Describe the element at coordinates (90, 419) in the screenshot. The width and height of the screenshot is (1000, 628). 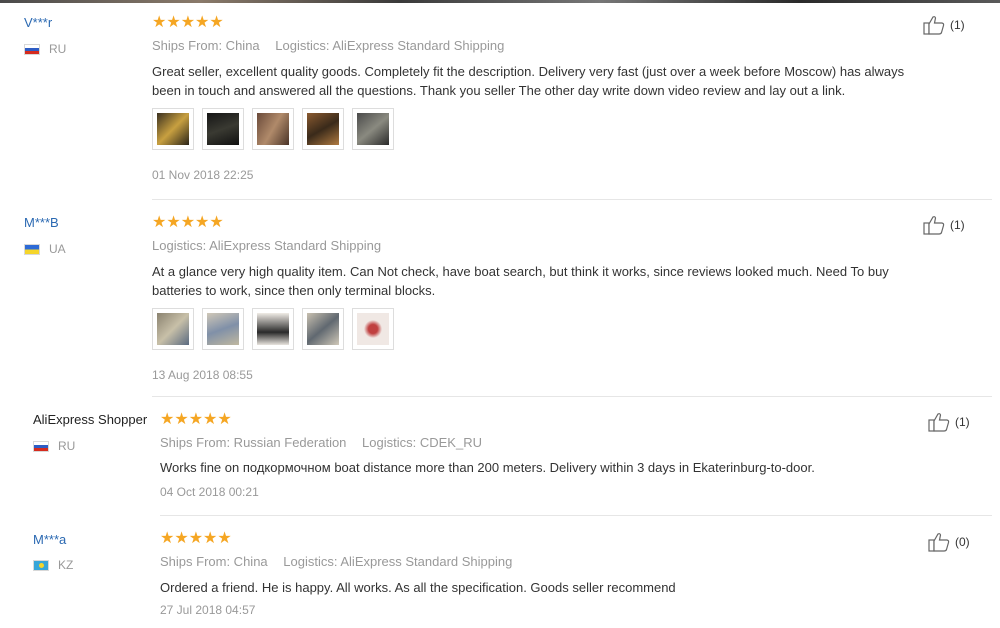
I see `reviewer-name: AliExpress Shopper` at that location.